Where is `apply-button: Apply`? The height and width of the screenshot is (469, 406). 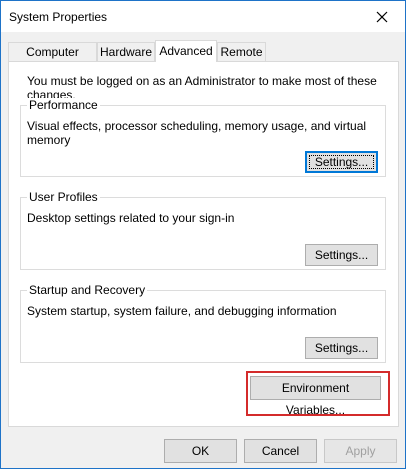
apply-button: Apply is located at coordinates (360, 451).